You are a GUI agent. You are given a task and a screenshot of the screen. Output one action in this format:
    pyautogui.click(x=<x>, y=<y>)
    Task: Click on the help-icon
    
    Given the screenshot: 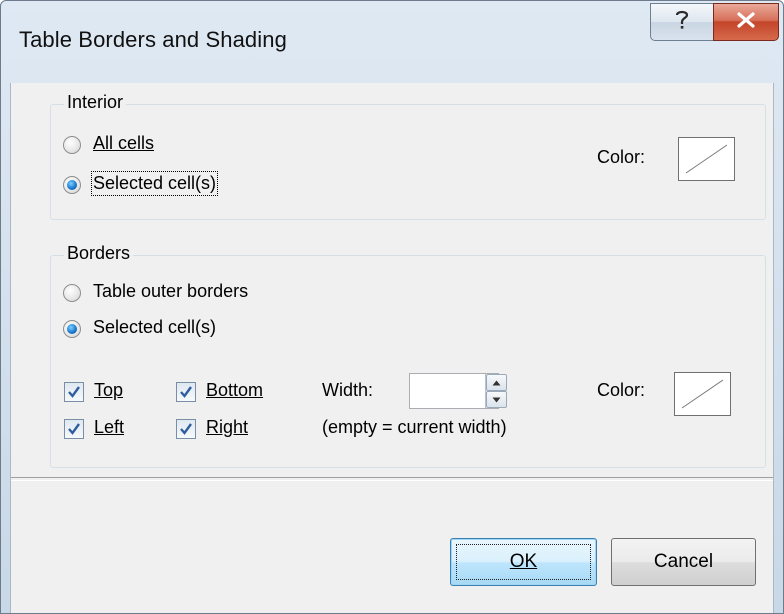 What is the action you would take?
    pyautogui.click(x=682, y=22)
    